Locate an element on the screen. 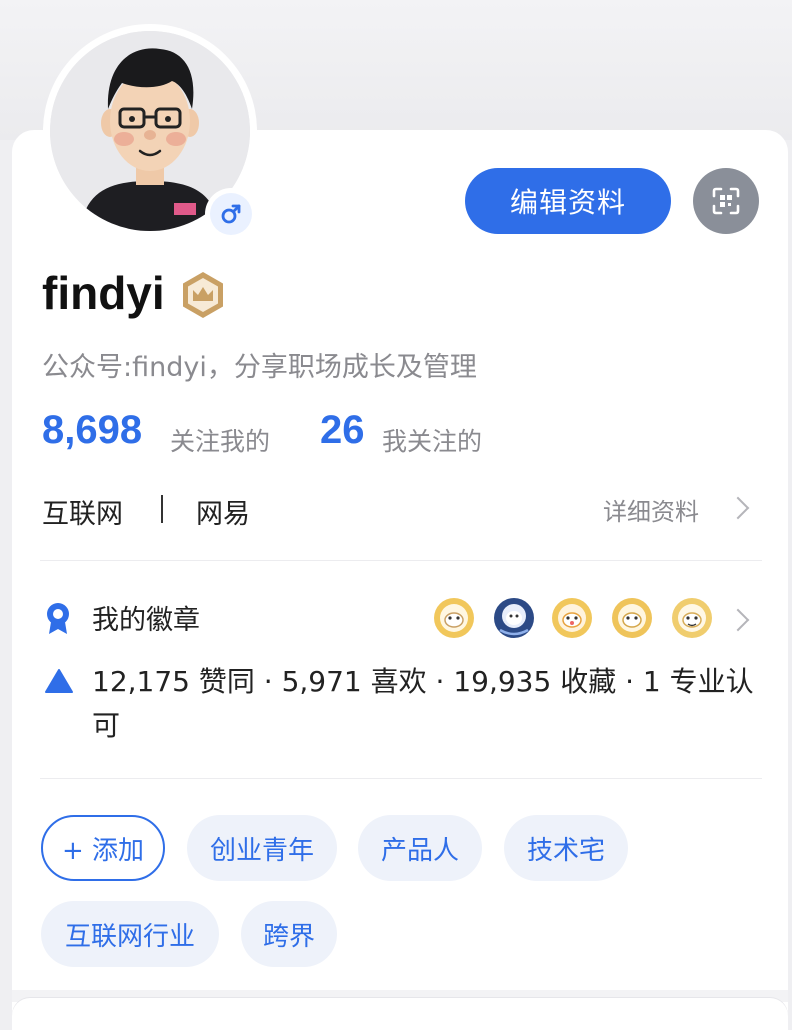  detail-info-link: 详细资料 is located at coordinates (651, 509).